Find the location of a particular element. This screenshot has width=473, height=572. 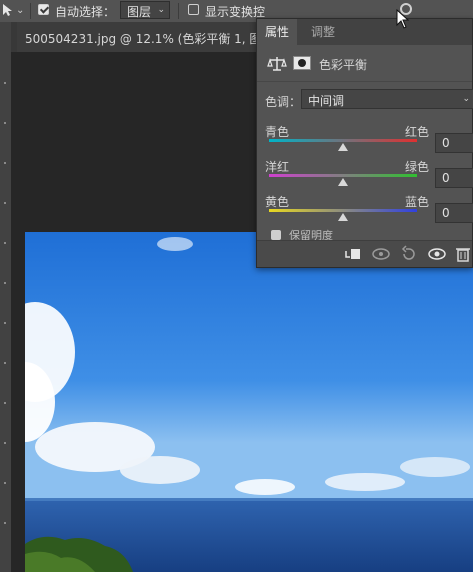

layer-mask-icon is located at coordinates (302, 63).